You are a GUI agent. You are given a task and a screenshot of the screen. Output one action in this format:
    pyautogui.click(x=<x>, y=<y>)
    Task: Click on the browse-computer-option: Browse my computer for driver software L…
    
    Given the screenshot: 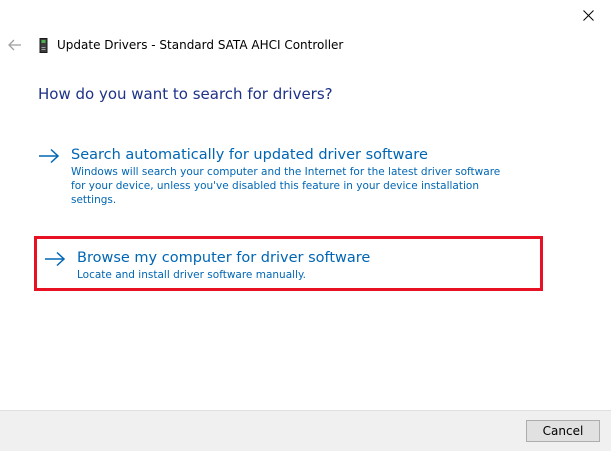 What is the action you would take?
    pyautogui.click(x=288, y=263)
    